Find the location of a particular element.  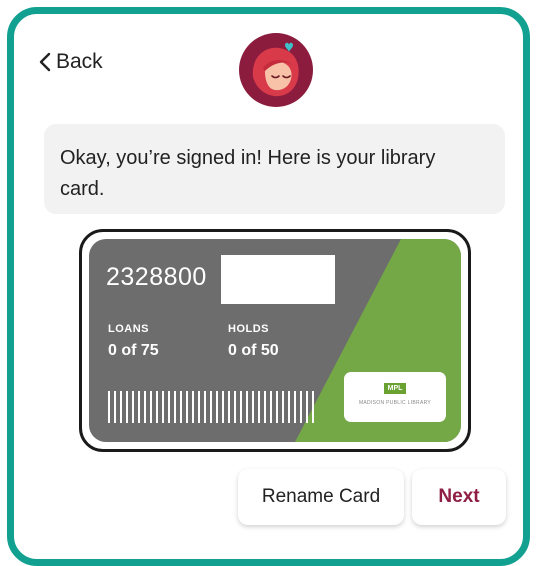

library-logo-mark: MPL is located at coordinates (395, 388).